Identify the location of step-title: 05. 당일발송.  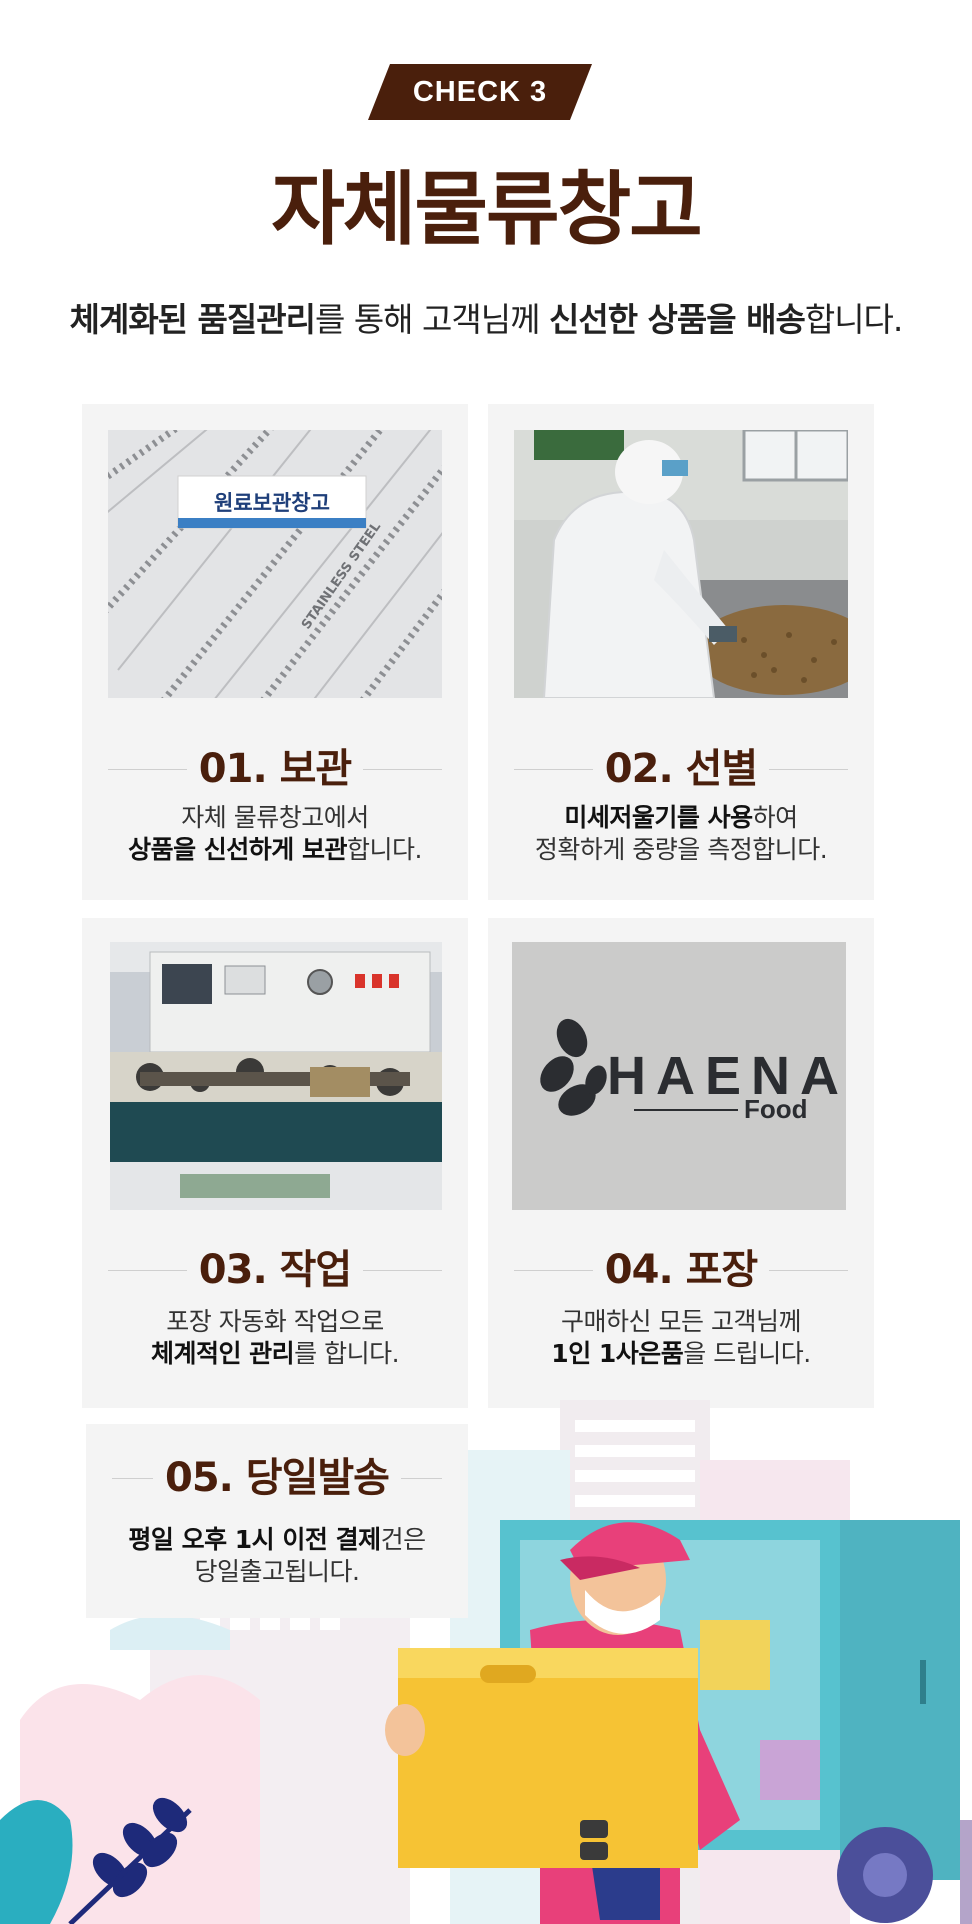
(277, 1478).